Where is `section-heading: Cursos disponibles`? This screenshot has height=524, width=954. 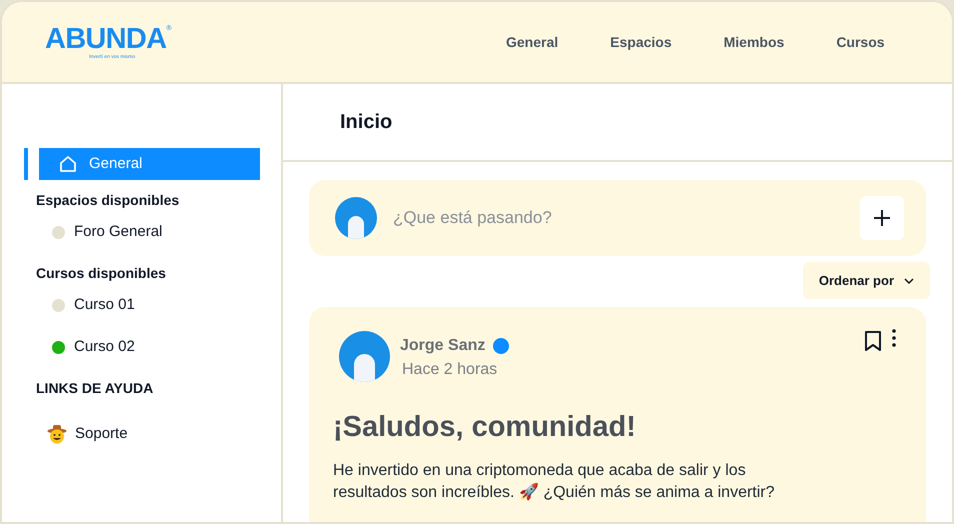
section-heading: Cursos disponibles is located at coordinates (101, 273).